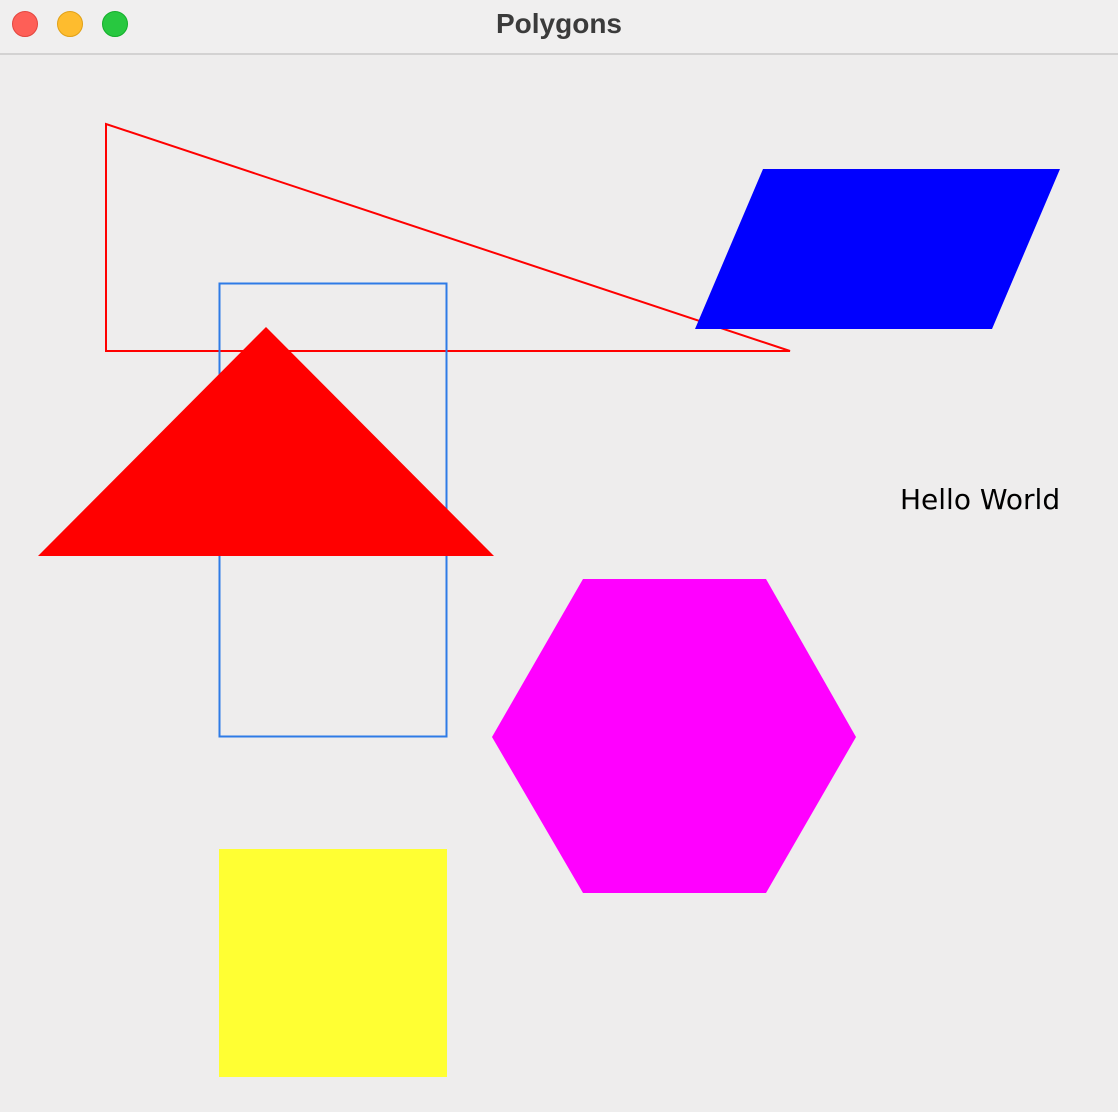 The height and width of the screenshot is (1112, 1118). Describe the element at coordinates (448, 237) in the screenshot. I see `outline-triangle` at that location.